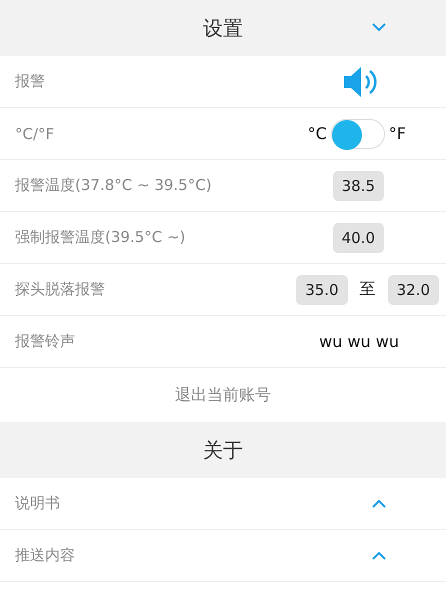 The height and width of the screenshot is (605, 446). I want to click on setting-label: 强制报警温度(39.5°C ~), so click(100, 237).